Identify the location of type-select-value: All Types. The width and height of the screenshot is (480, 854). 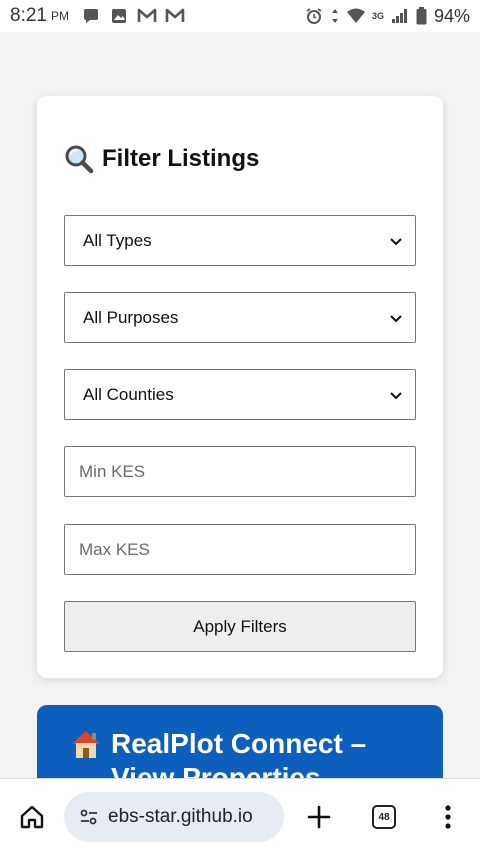
(117, 240).